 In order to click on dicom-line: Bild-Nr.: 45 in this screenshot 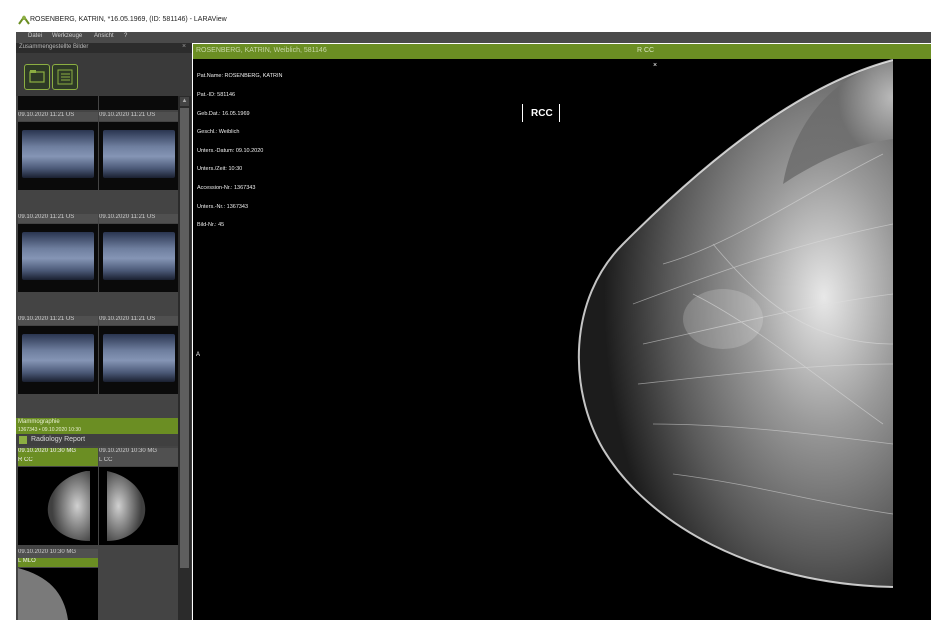, I will do `click(211, 225)`.